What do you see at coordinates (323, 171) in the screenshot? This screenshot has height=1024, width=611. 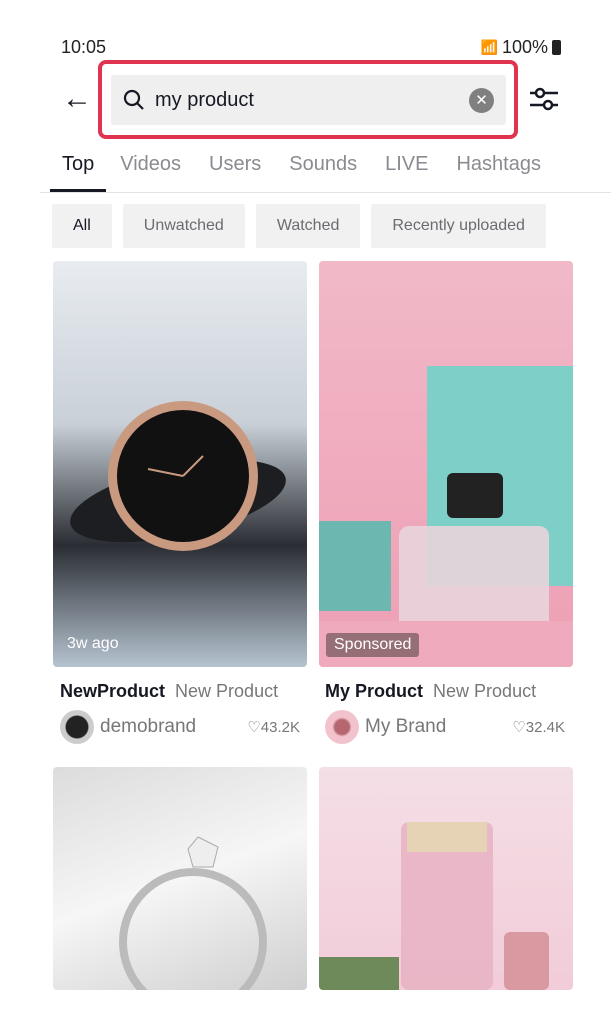 I see `tab-sounds: Sounds` at bounding box center [323, 171].